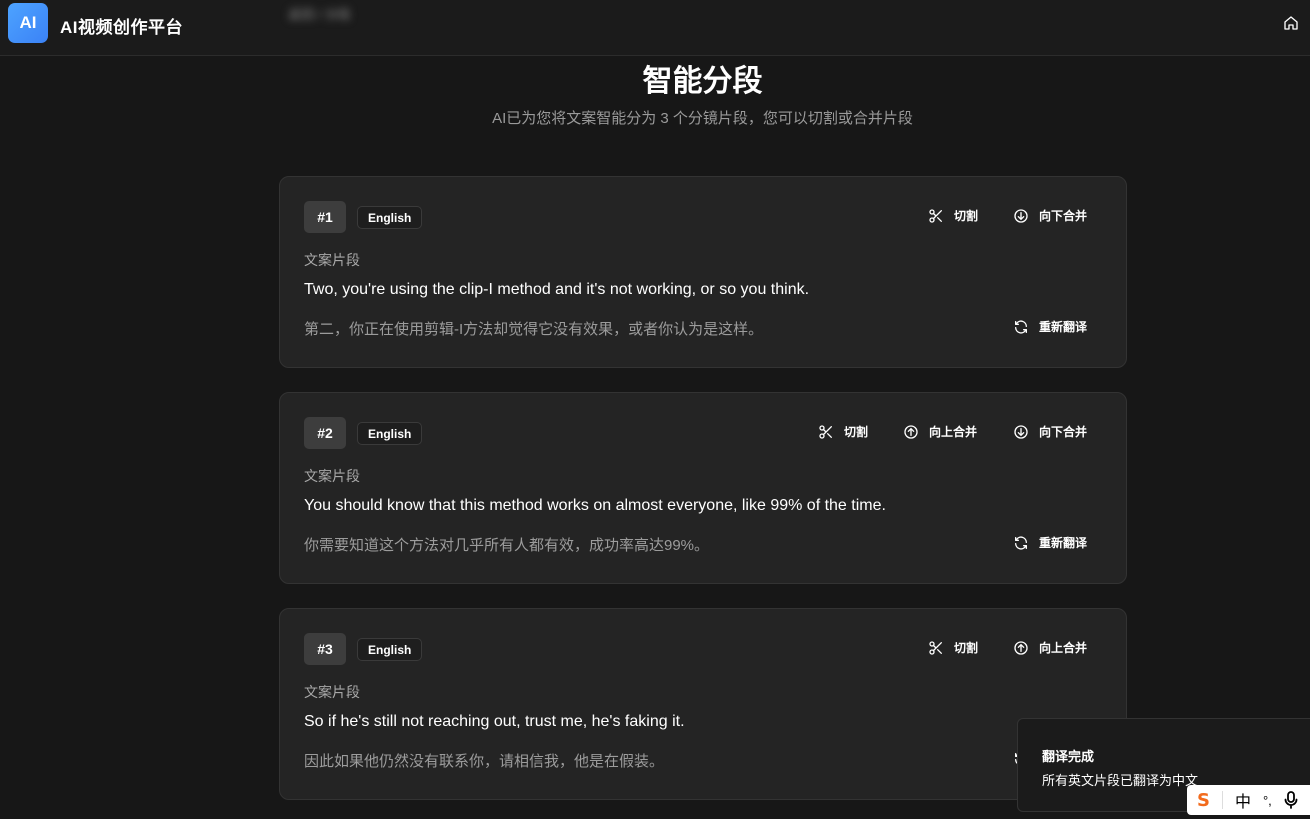  Describe the element at coordinates (702, 118) in the screenshot. I see `page-subtitle: AI已为您将文案智能分为 3 个分镜片段，您可以切割或合并片段` at that location.